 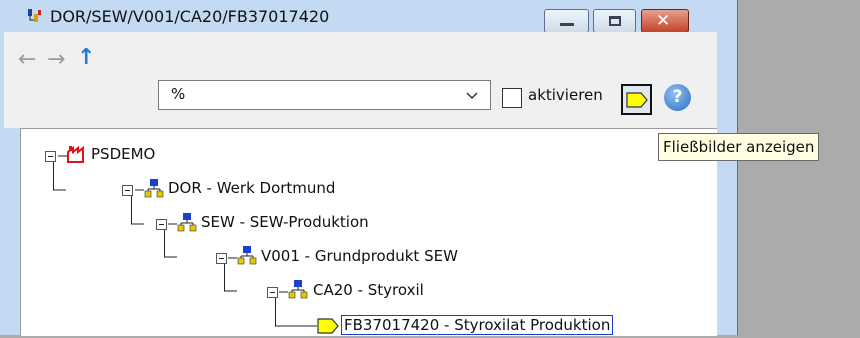 What do you see at coordinates (567, 24) in the screenshot?
I see `minimize-icon` at bounding box center [567, 24].